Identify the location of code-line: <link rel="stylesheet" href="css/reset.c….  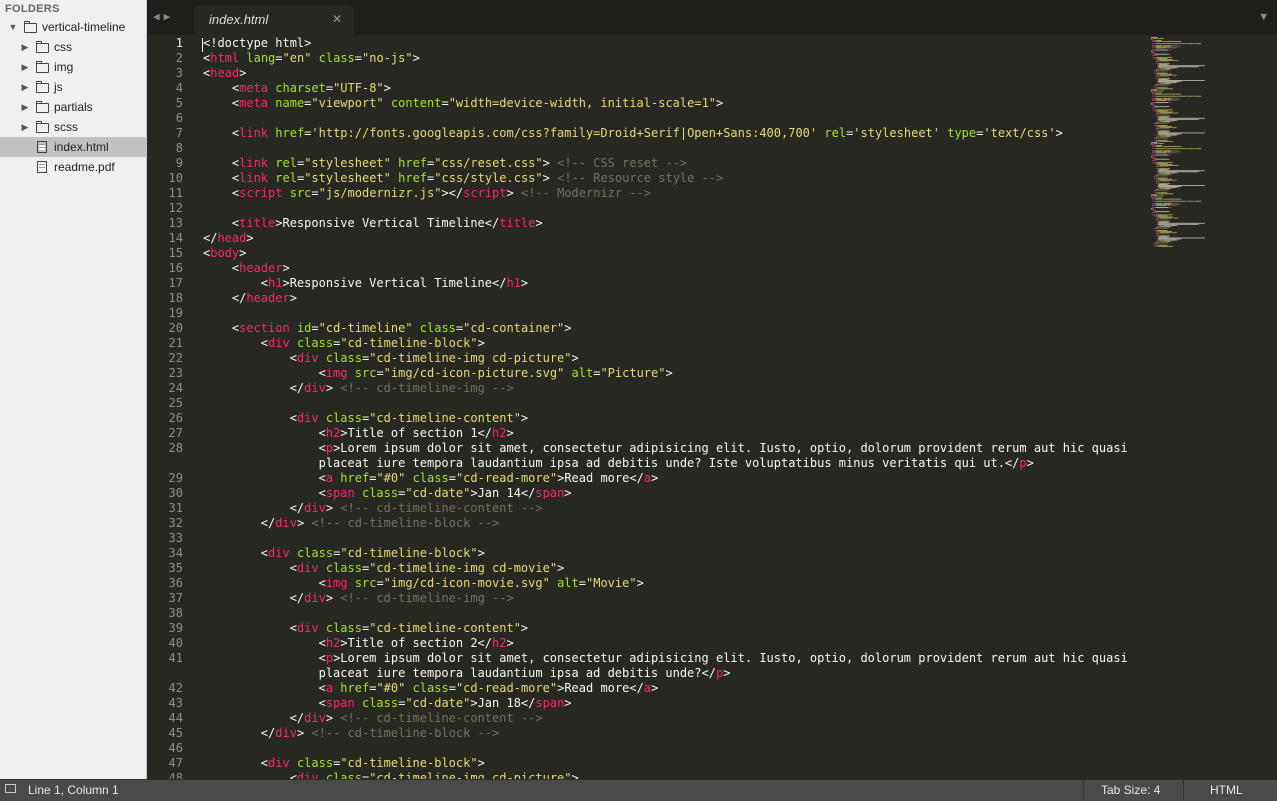
(445, 163).